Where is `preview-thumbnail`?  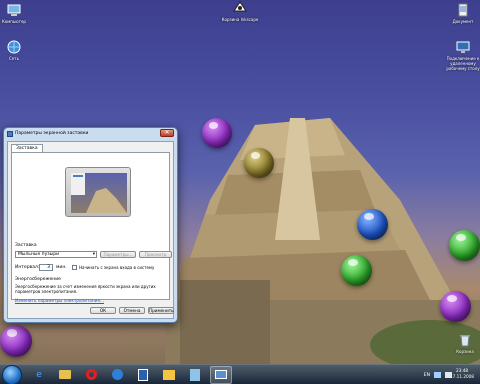 preview-thumbnail is located at coordinates (99, 193).